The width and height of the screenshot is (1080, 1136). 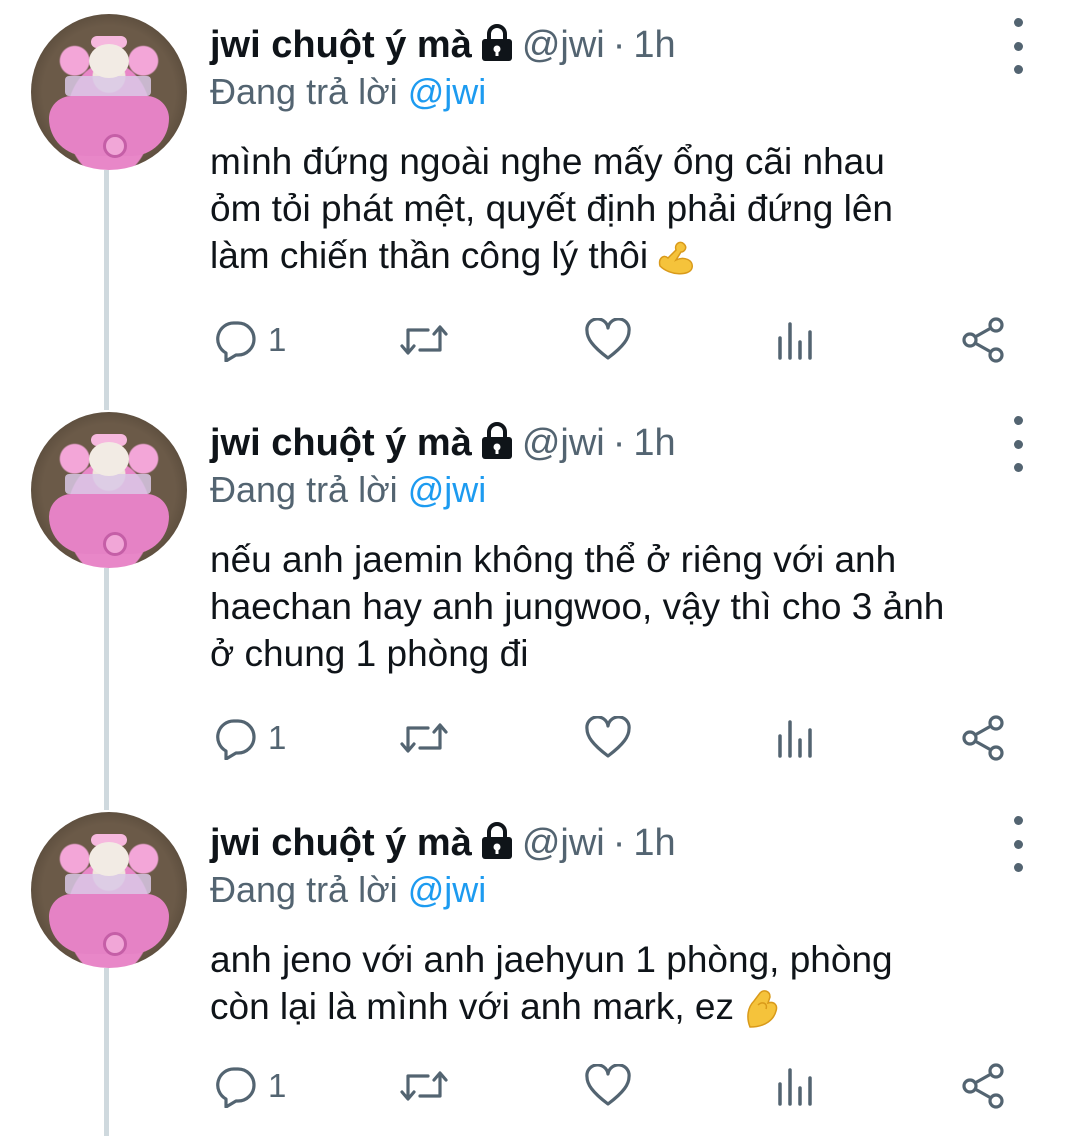 What do you see at coordinates (630, 1007) in the screenshot?
I see `tweet-text-line: còn lại là mình với anh mark, ez` at bounding box center [630, 1007].